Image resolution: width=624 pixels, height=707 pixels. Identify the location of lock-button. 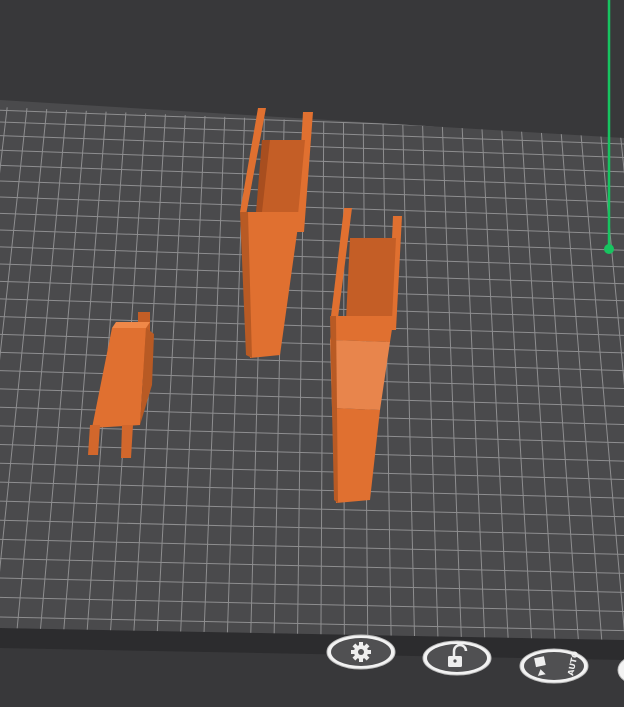
(457, 658).